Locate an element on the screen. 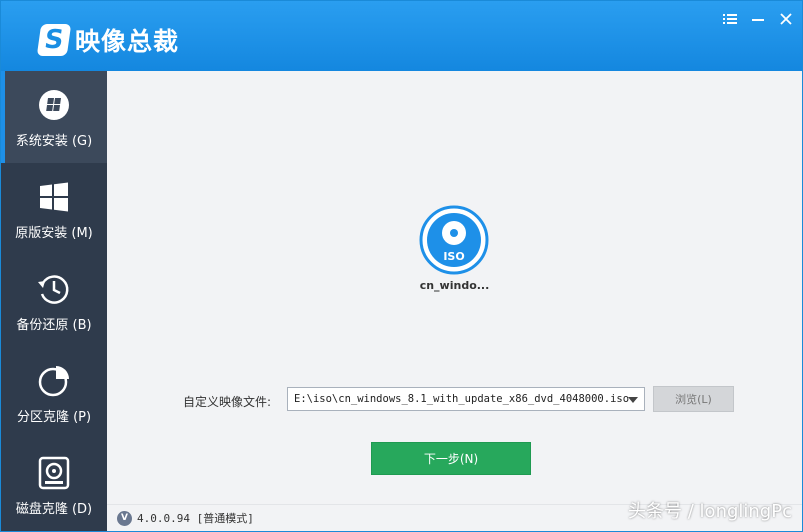 This screenshot has height=532, width=803. menu-icon is located at coordinates (730, 19).